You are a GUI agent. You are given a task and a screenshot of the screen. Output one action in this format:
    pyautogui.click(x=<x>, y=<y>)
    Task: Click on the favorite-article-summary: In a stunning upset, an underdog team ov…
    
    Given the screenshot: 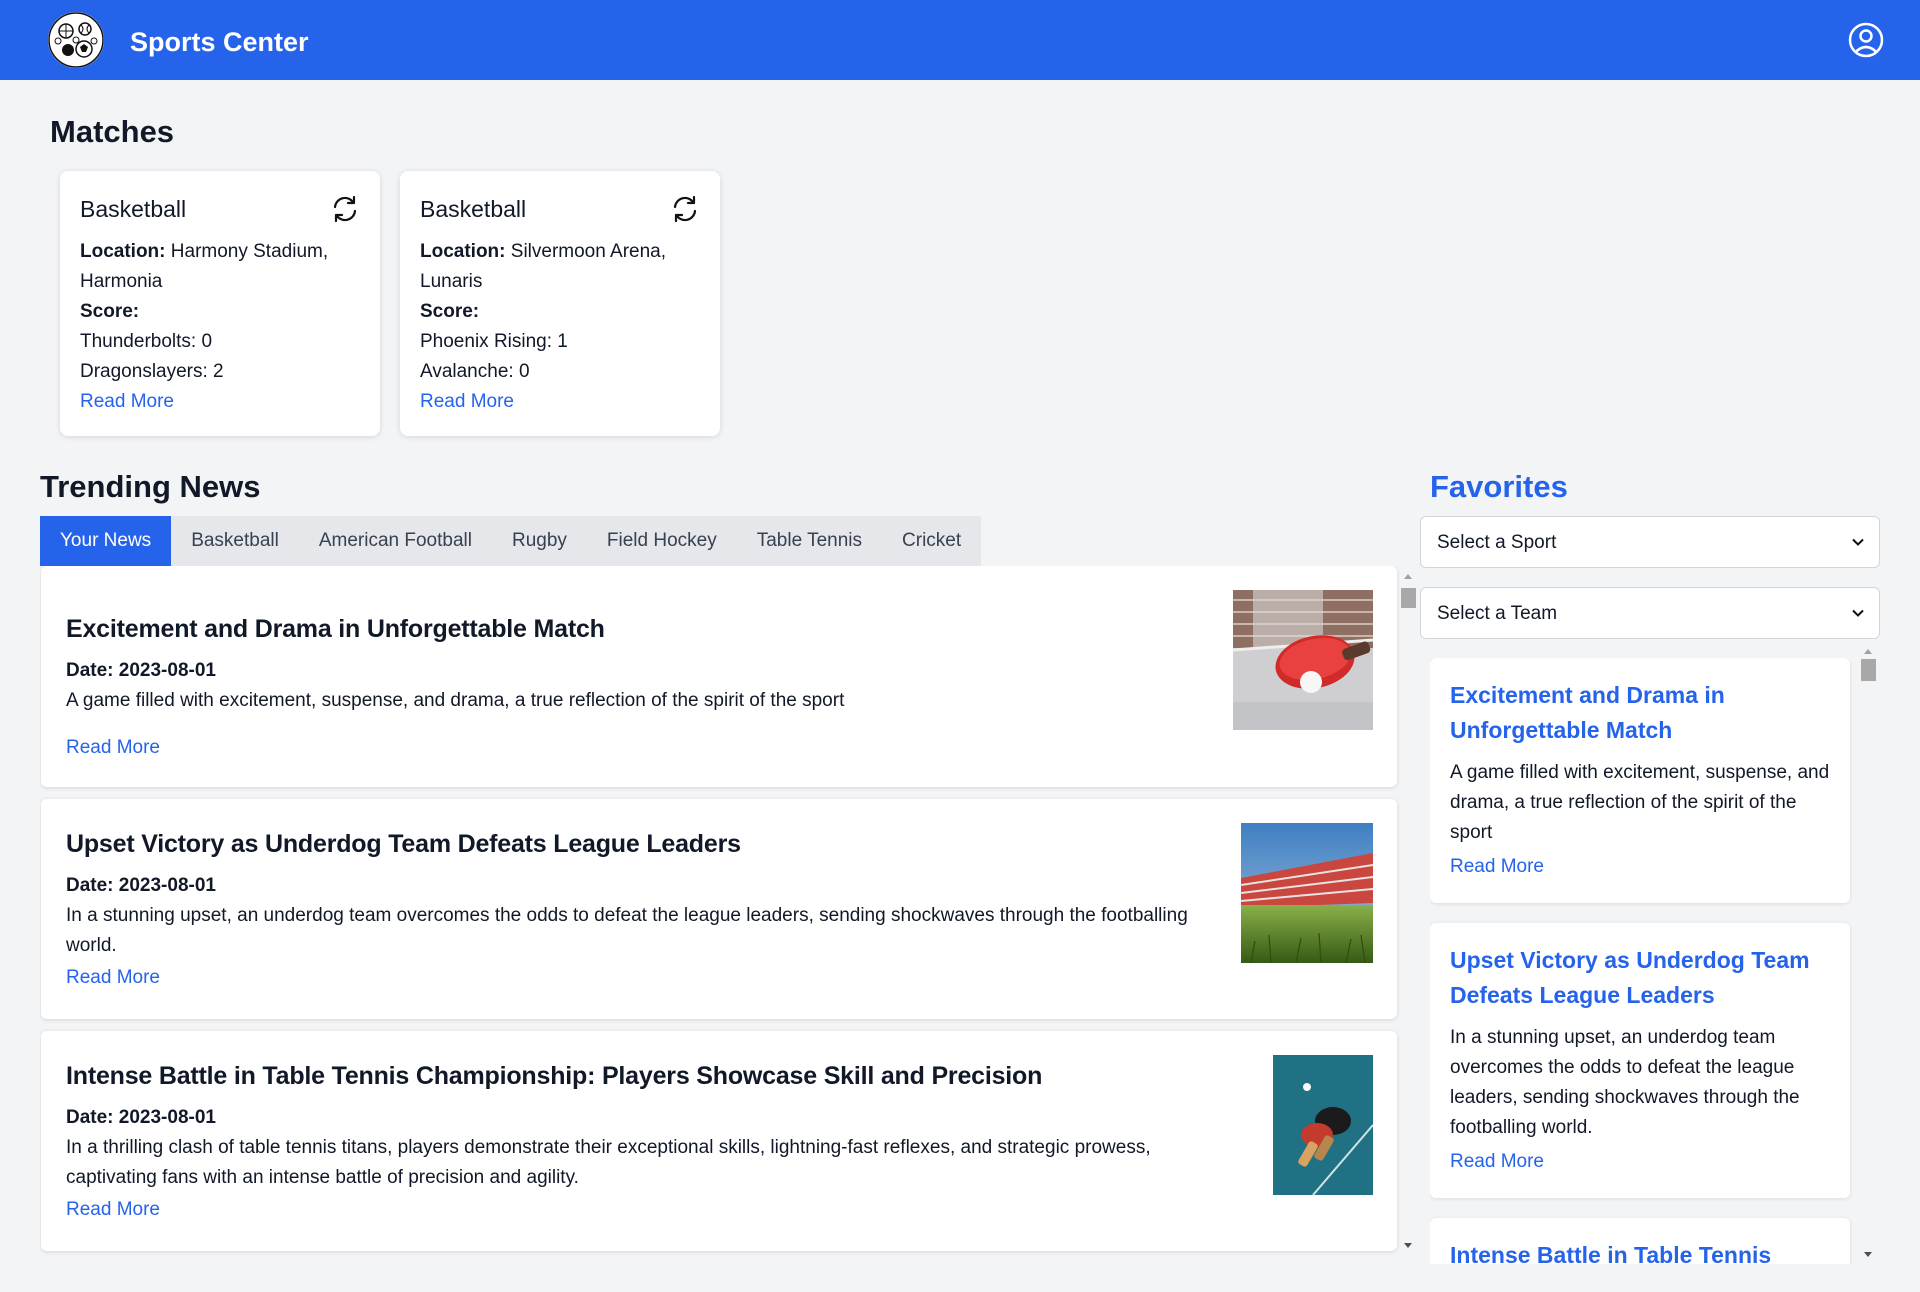 What is the action you would take?
    pyautogui.click(x=1625, y=1082)
    